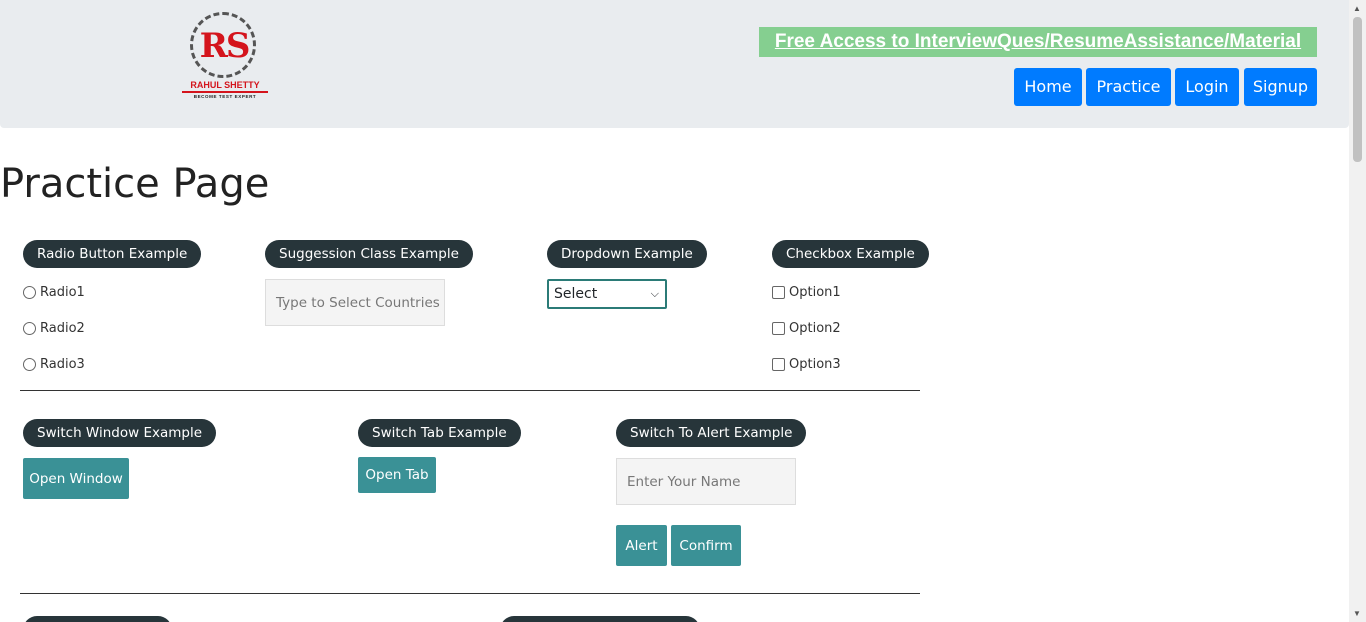 The height and width of the screenshot is (622, 1366). I want to click on nav-login-button: Login, so click(1207, 87).